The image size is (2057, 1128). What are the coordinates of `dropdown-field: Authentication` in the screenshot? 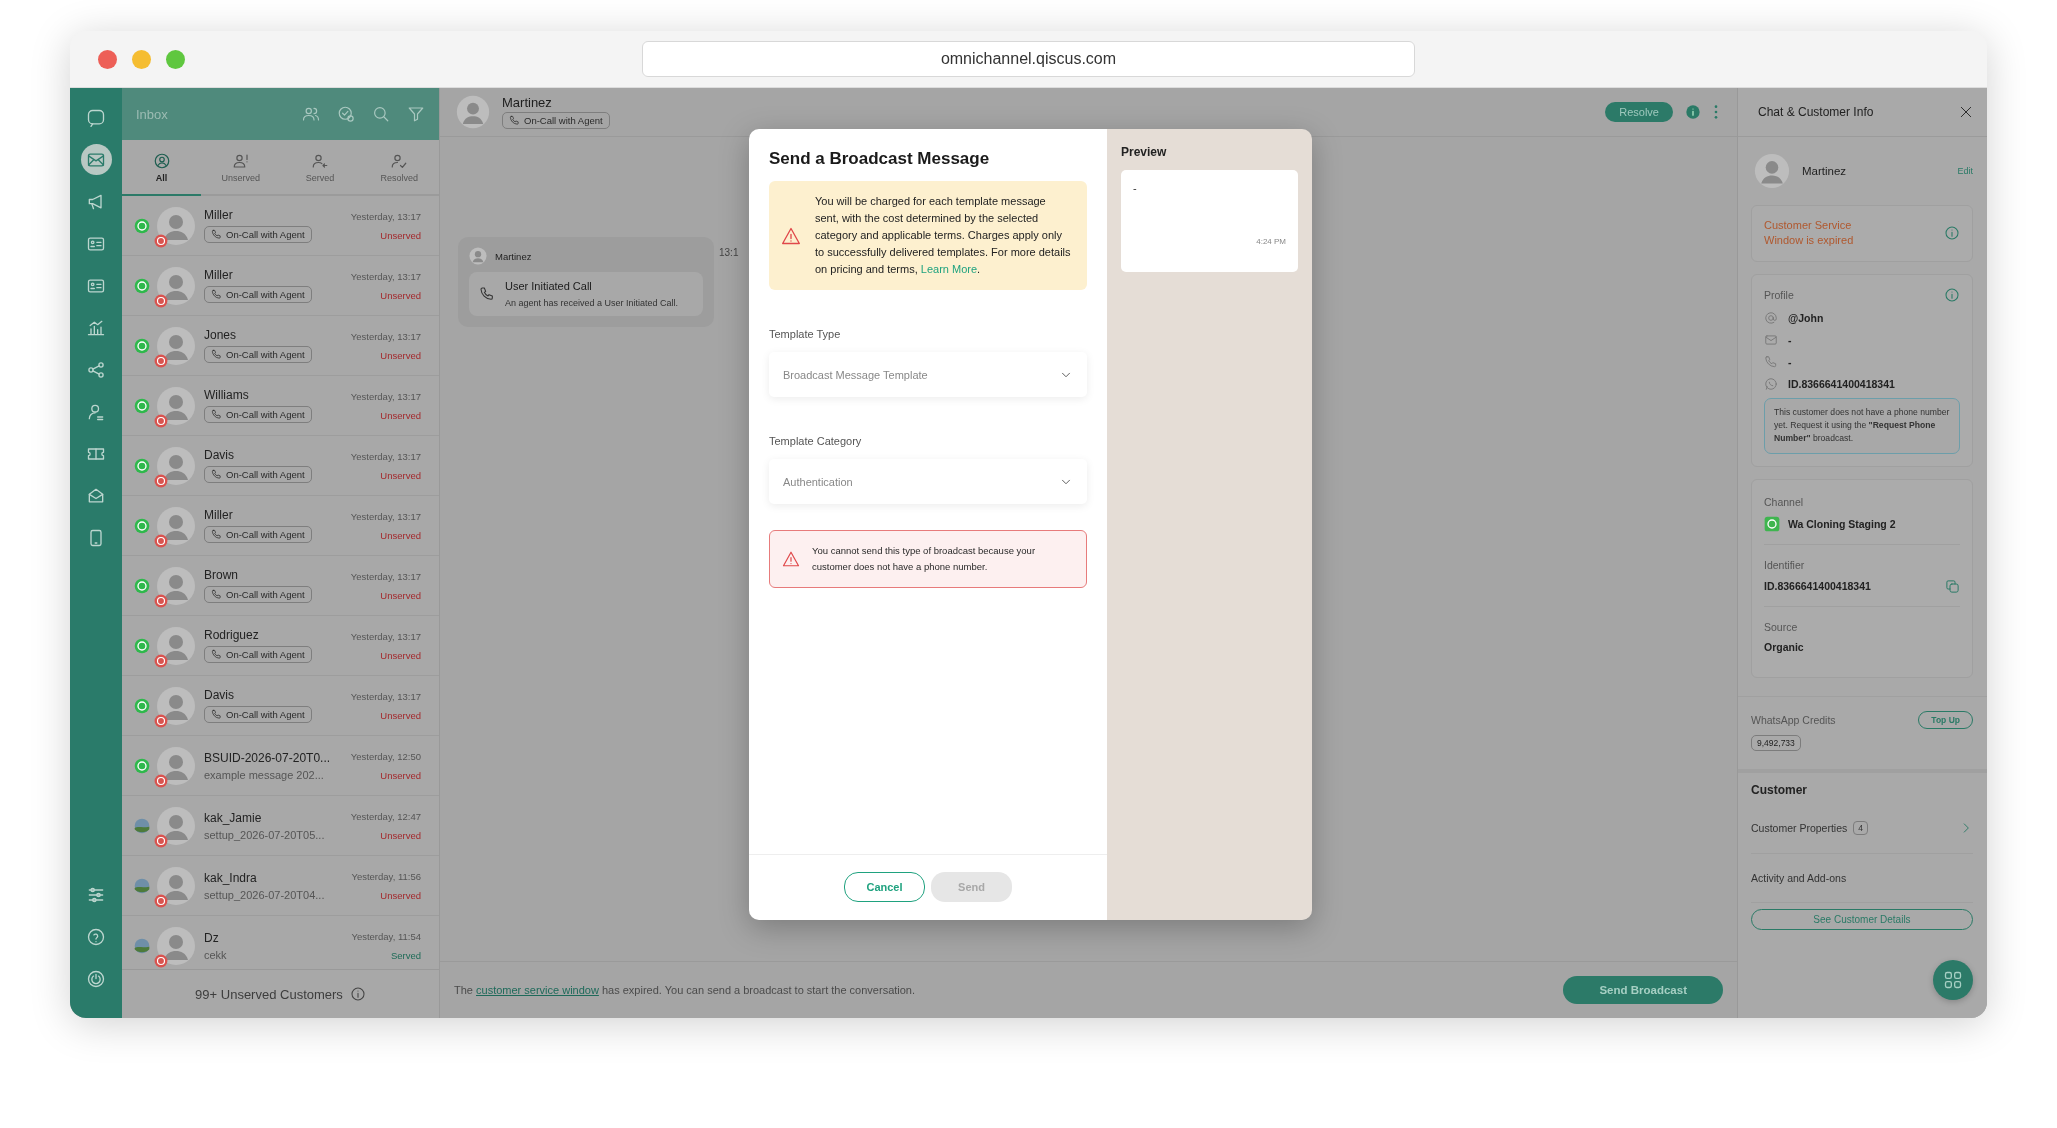 It's located at (928, 482).